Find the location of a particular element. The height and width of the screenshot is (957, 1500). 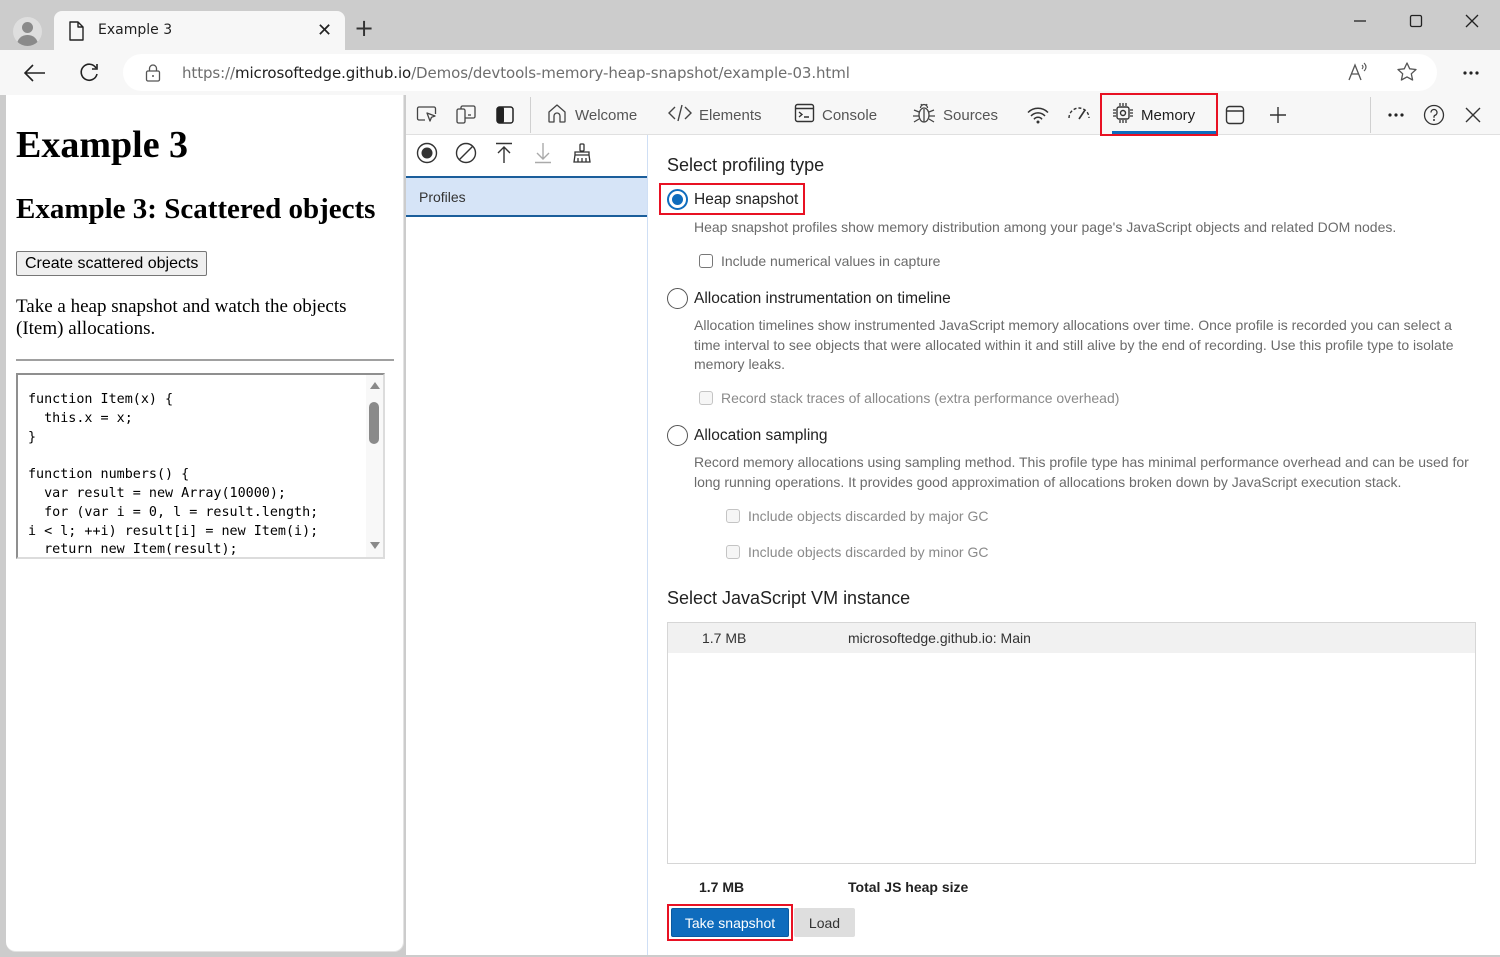

tab-sources: Sources is located at coordinates (955, 115).